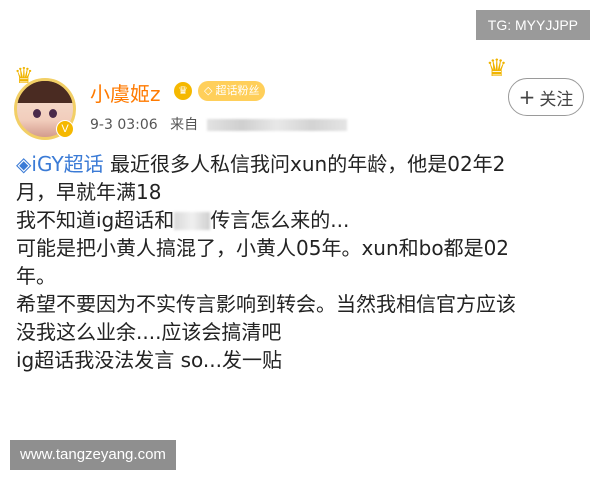  I want to click on post-line: 没我这么业余....应该会搞清吧, so click(149, 332).